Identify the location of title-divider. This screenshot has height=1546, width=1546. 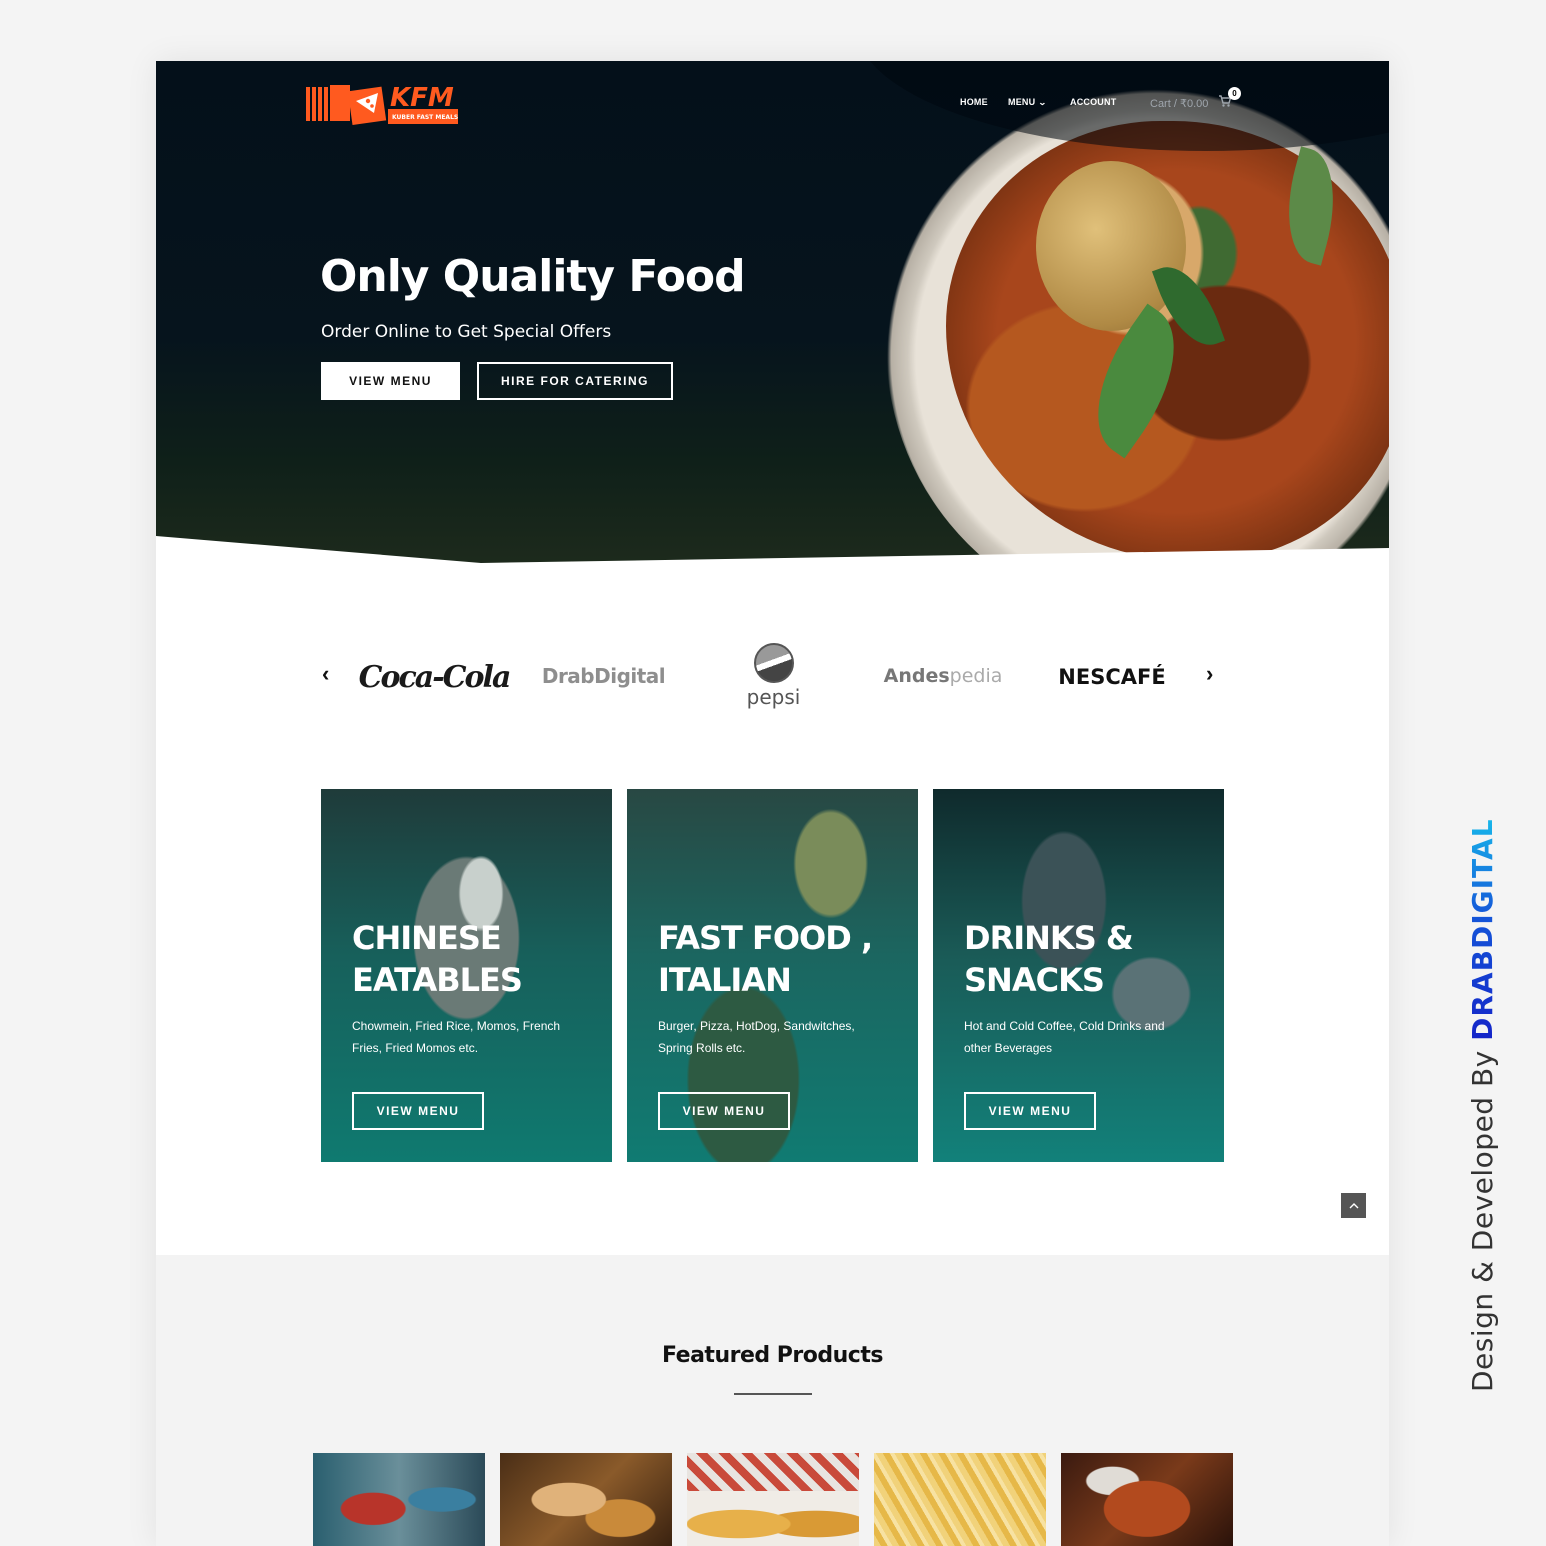
(773, 1394).